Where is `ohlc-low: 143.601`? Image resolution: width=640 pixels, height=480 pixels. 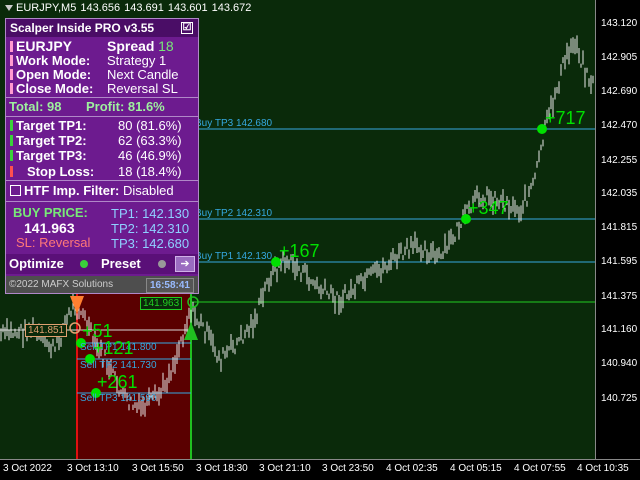 ohlc-low: 143.601 is located at coordinates (187, 8).